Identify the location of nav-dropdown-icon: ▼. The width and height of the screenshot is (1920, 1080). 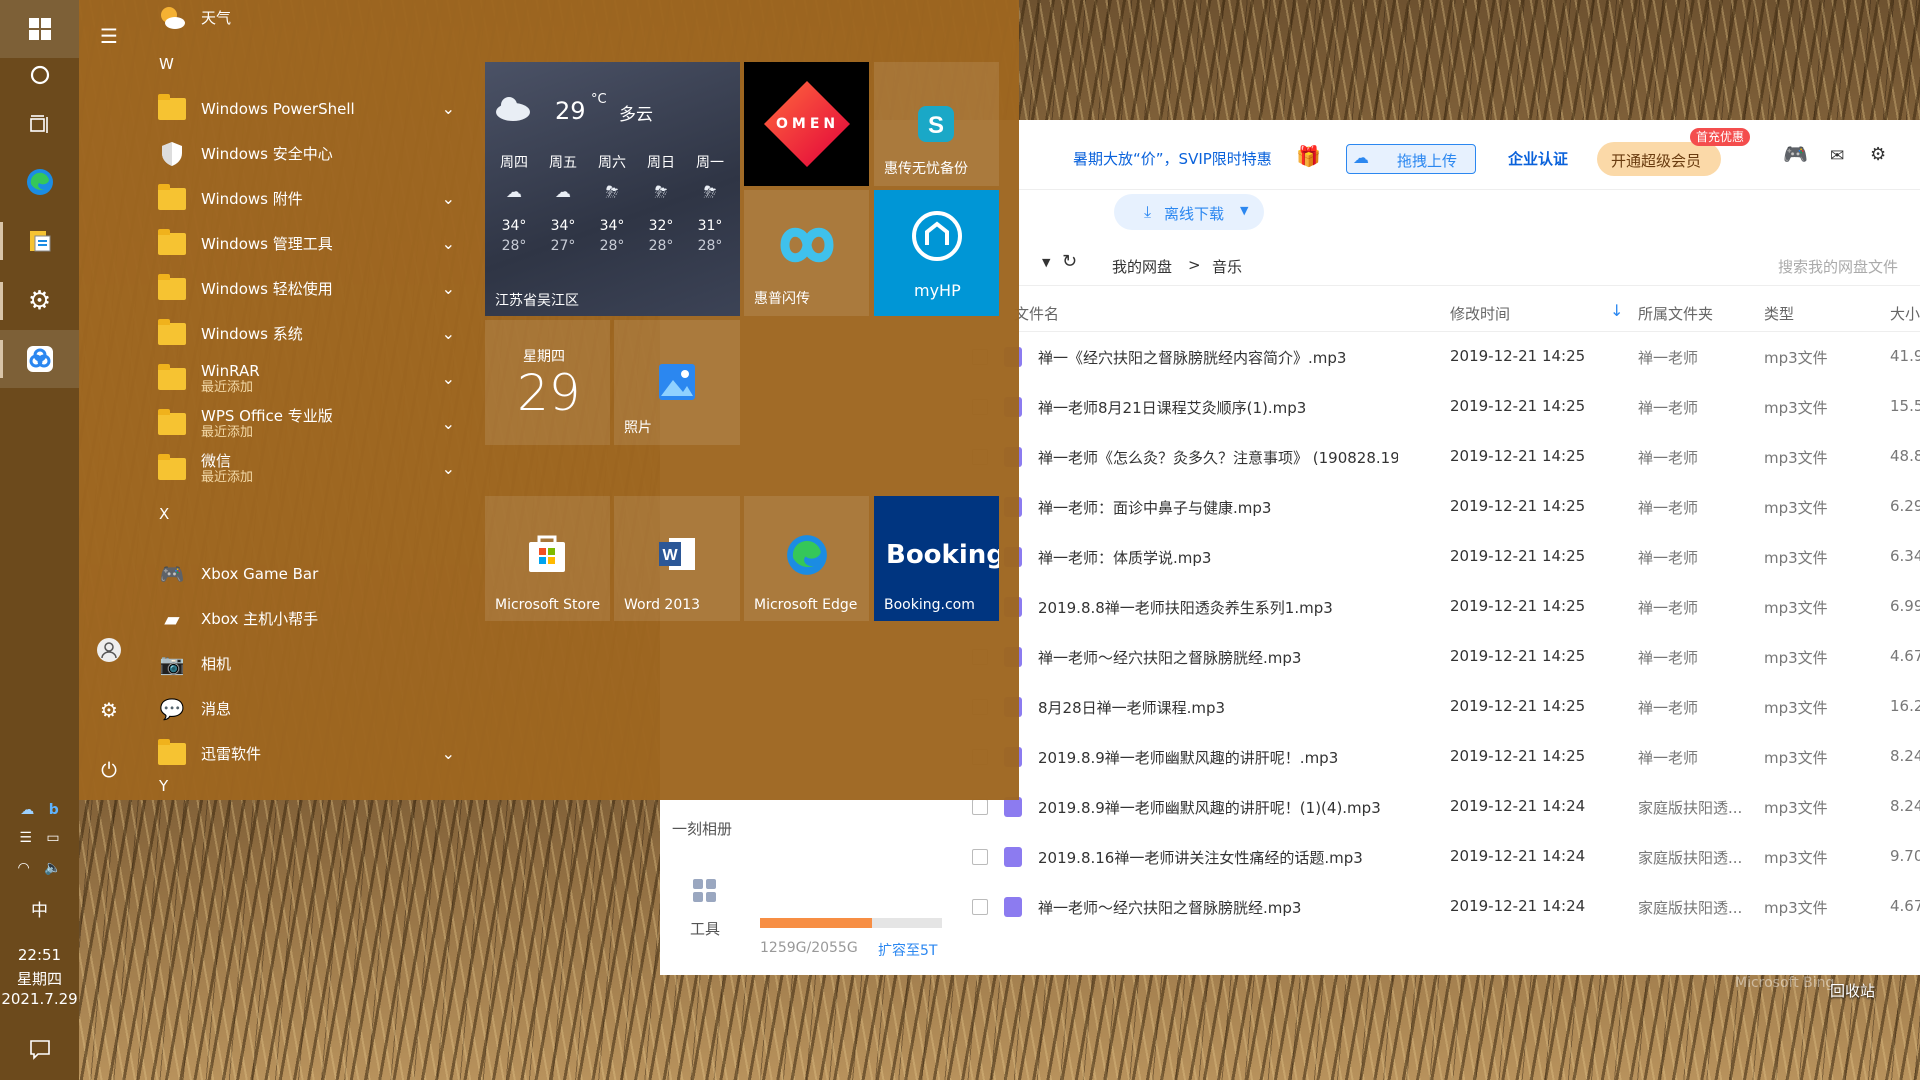
(1046, 262).